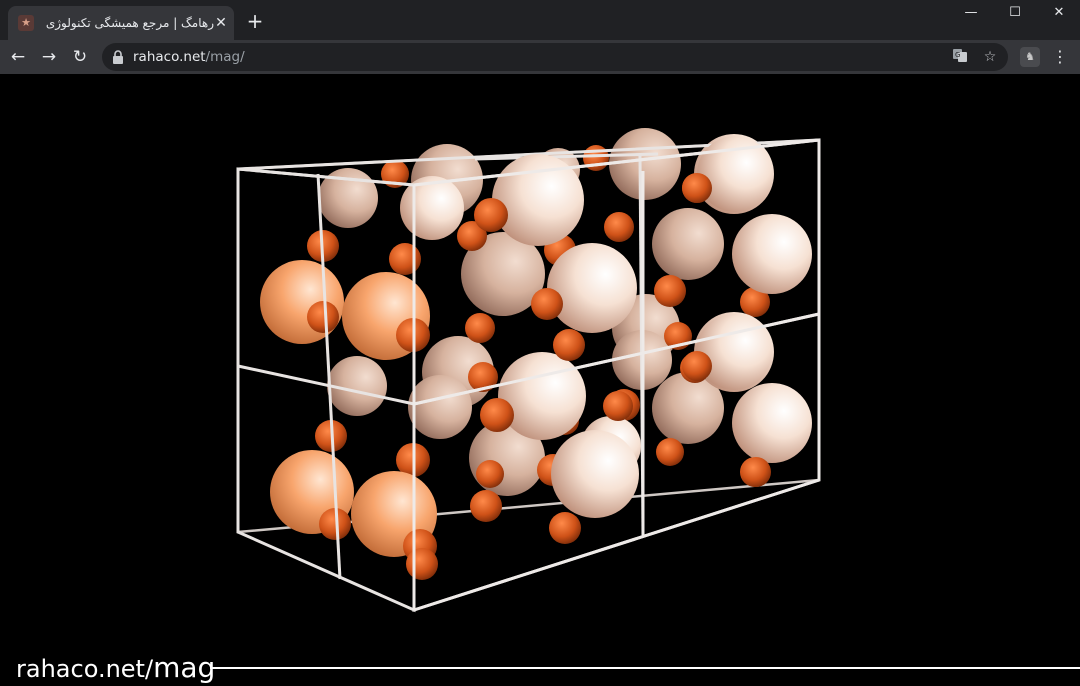 This screenshot has height=686, width=1080. I want to click on tab-close-icon: ✕, so click(221, 23).